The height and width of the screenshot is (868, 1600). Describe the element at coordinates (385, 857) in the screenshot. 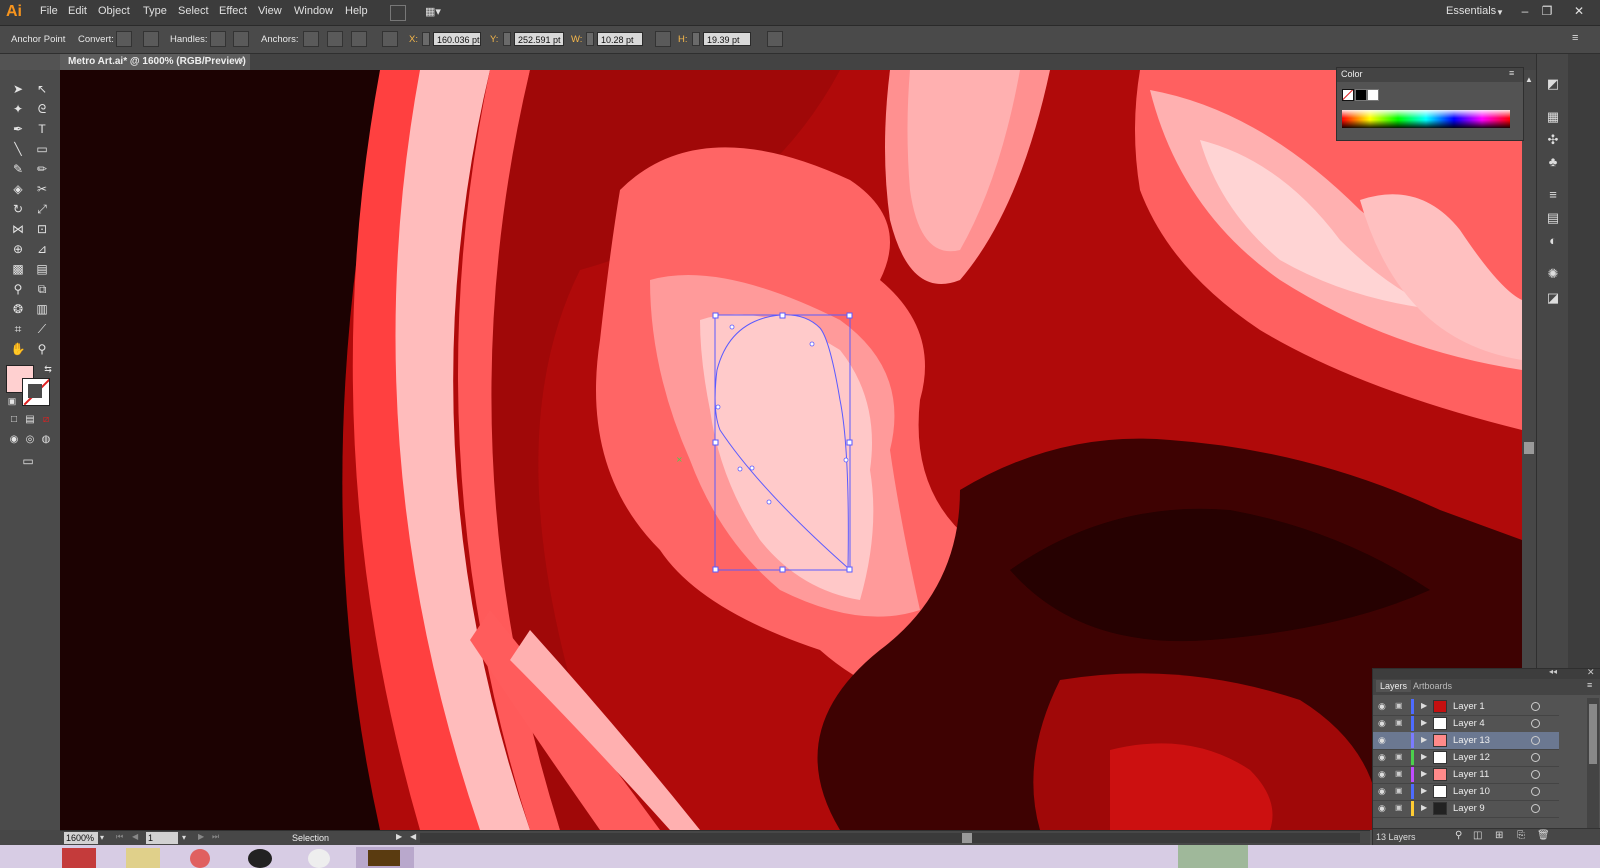

I see `taskbar-active-app` at that location.